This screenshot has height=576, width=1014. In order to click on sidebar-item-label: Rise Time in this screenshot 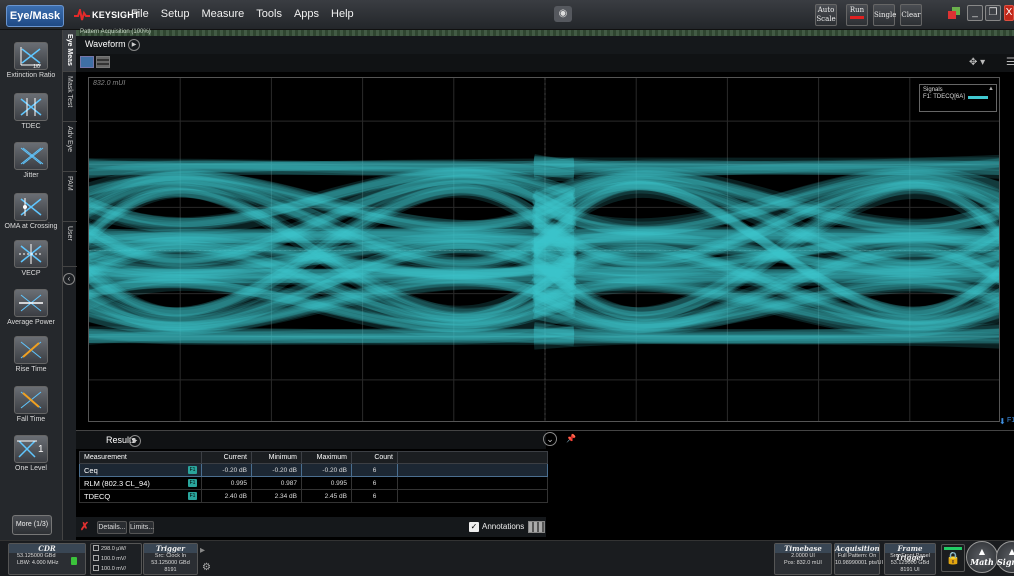, I will do `click(31, 369)`.